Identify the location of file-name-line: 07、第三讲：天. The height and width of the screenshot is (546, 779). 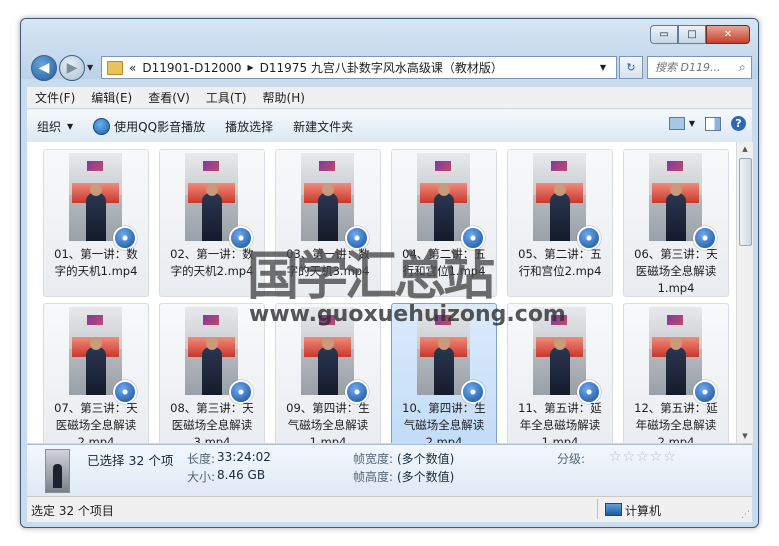
(96, 408).